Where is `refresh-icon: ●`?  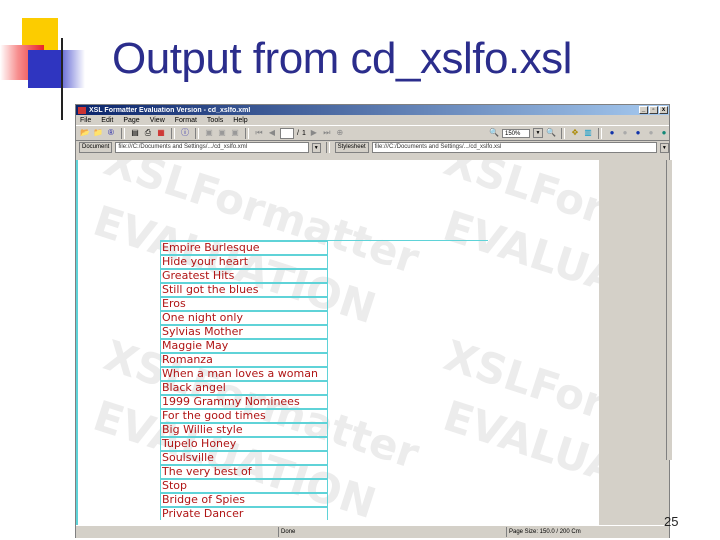
refresh-icon: ● is located at coordinates (638, 133).